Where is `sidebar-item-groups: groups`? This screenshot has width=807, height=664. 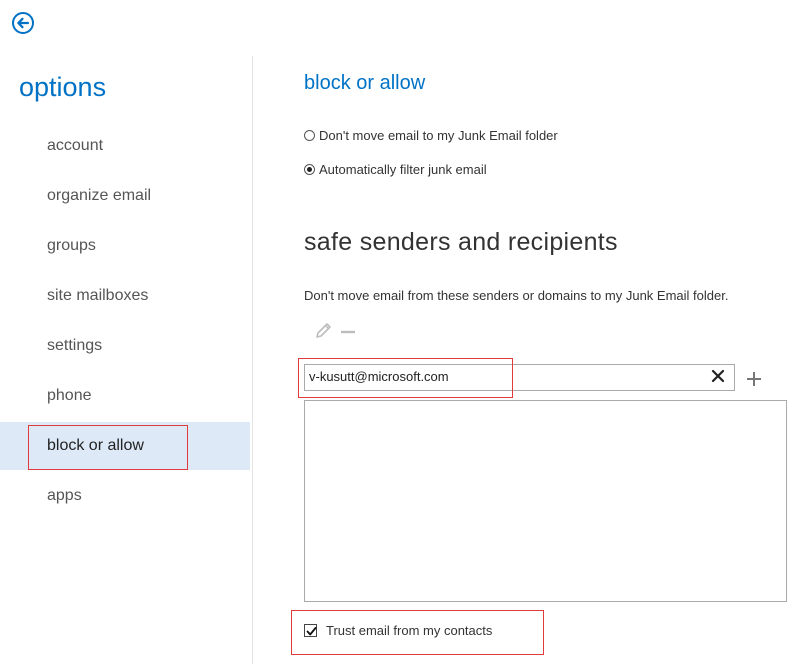 sidebar-item-groups: groups is located at coordinates (125, 246).